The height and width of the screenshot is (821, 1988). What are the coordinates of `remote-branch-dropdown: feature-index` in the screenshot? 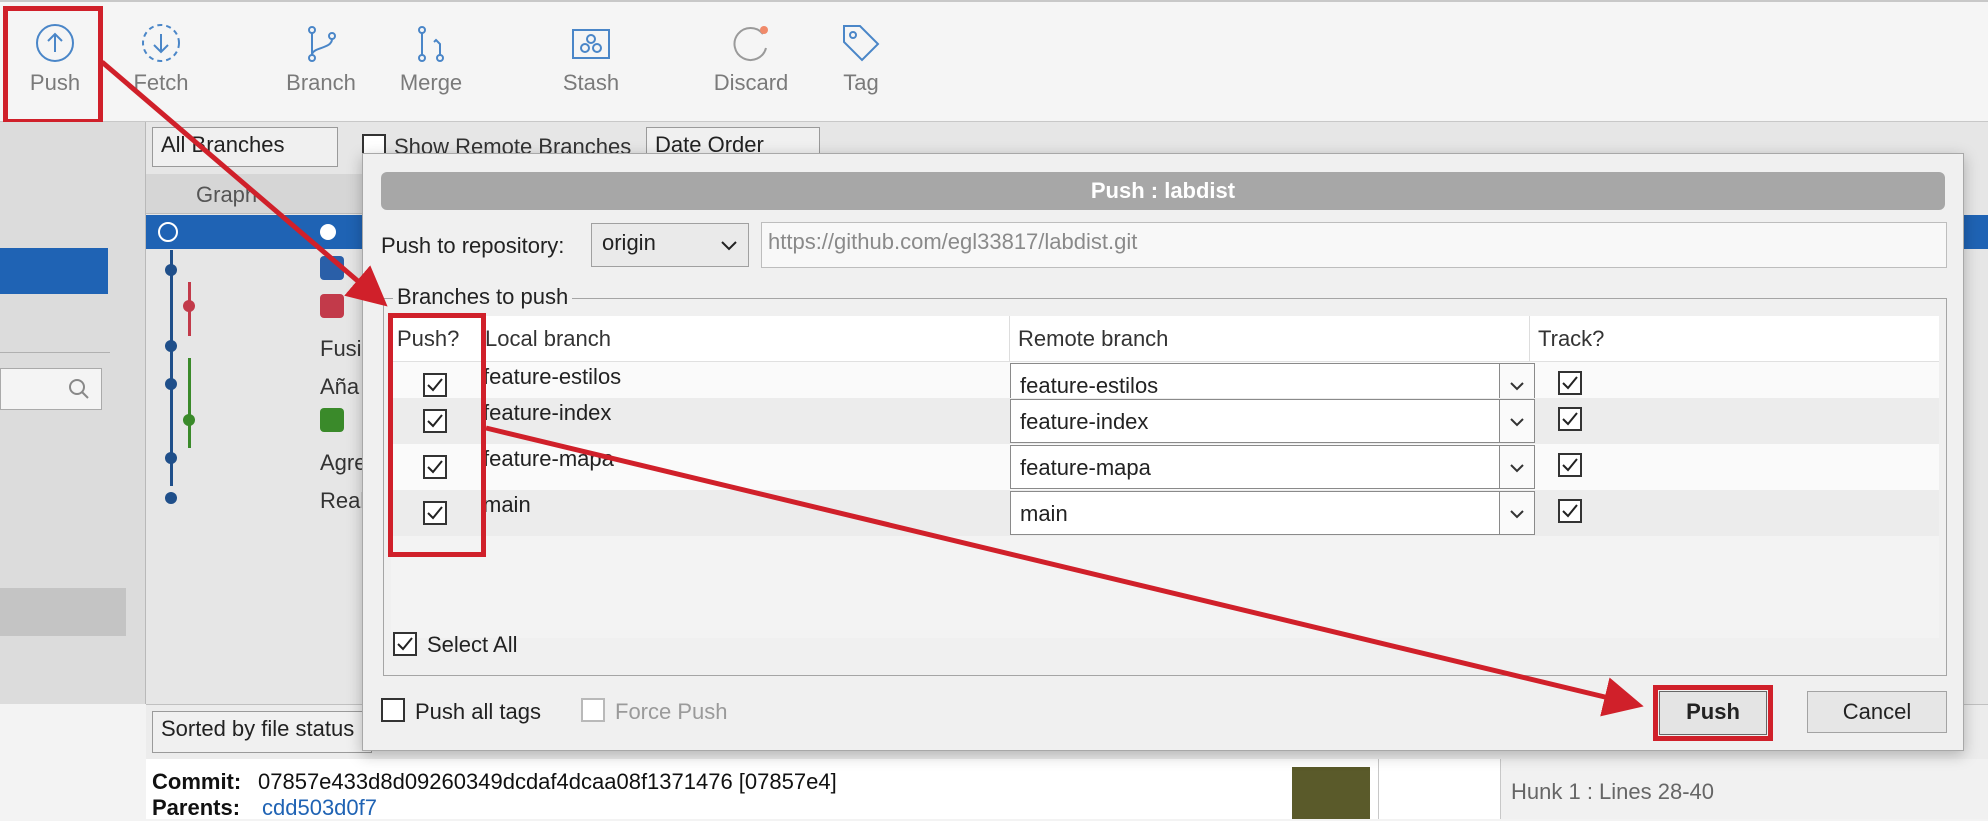 It's located at (1255, 421).